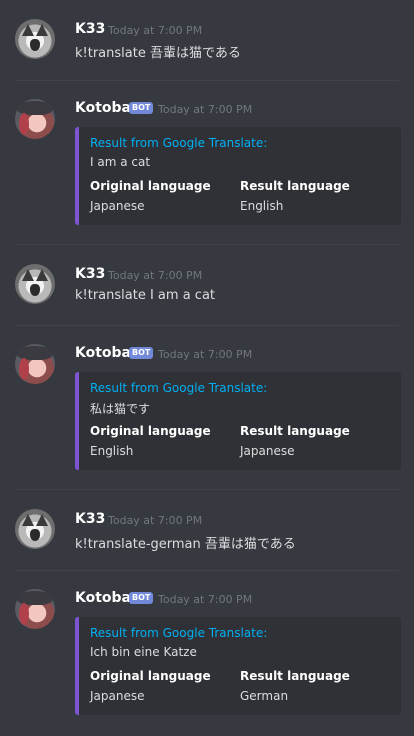  Describe the element at coordinates (120, 409) in the screenshot. I see `embed-result: 私は猫です` at that location.